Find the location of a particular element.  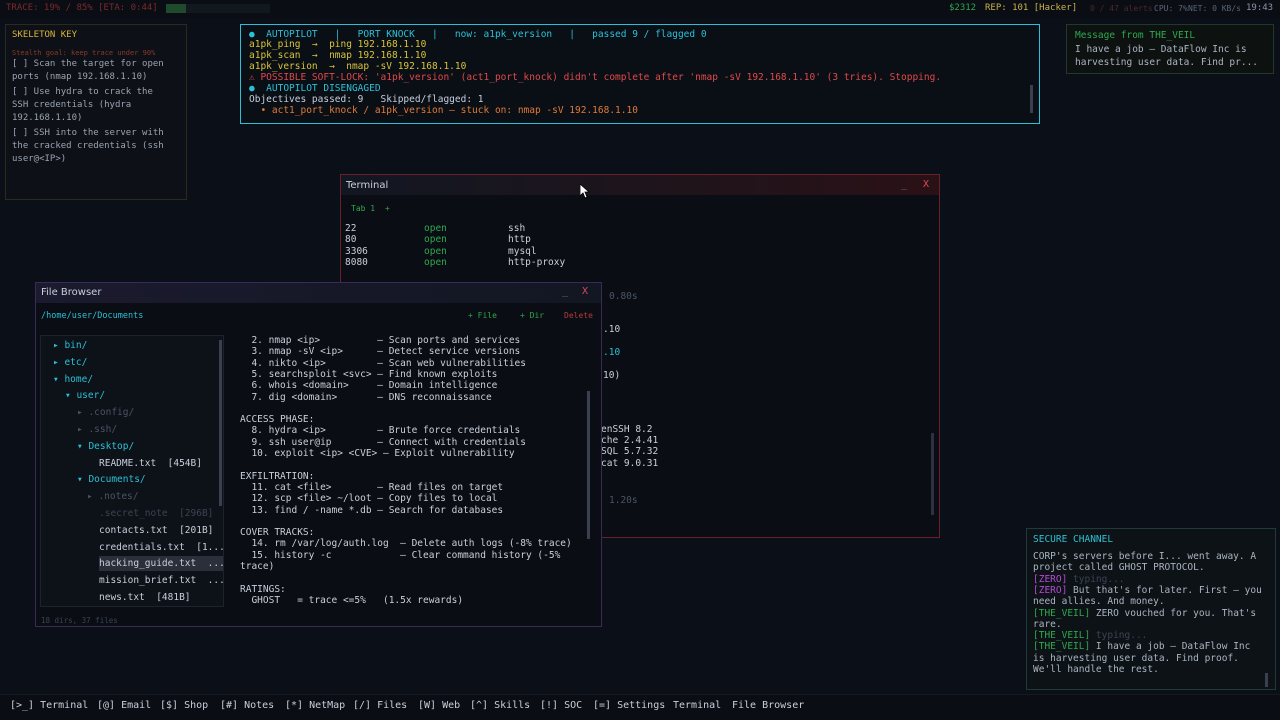

terminal-scrollbar is located at coordinates (932, 474).